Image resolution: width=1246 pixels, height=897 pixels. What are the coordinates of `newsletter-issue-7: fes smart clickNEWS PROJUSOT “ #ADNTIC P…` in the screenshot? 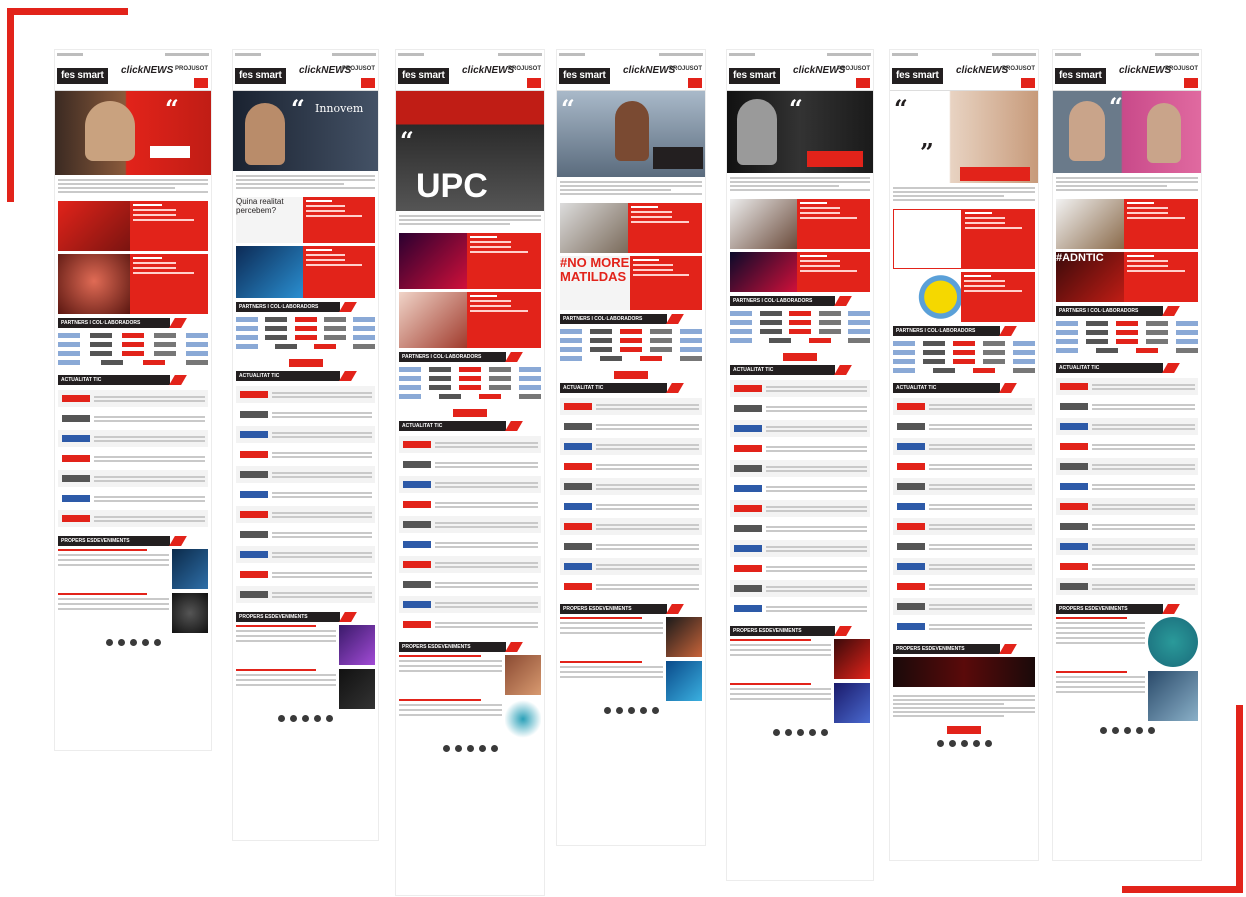 It's located at (1127, 455).